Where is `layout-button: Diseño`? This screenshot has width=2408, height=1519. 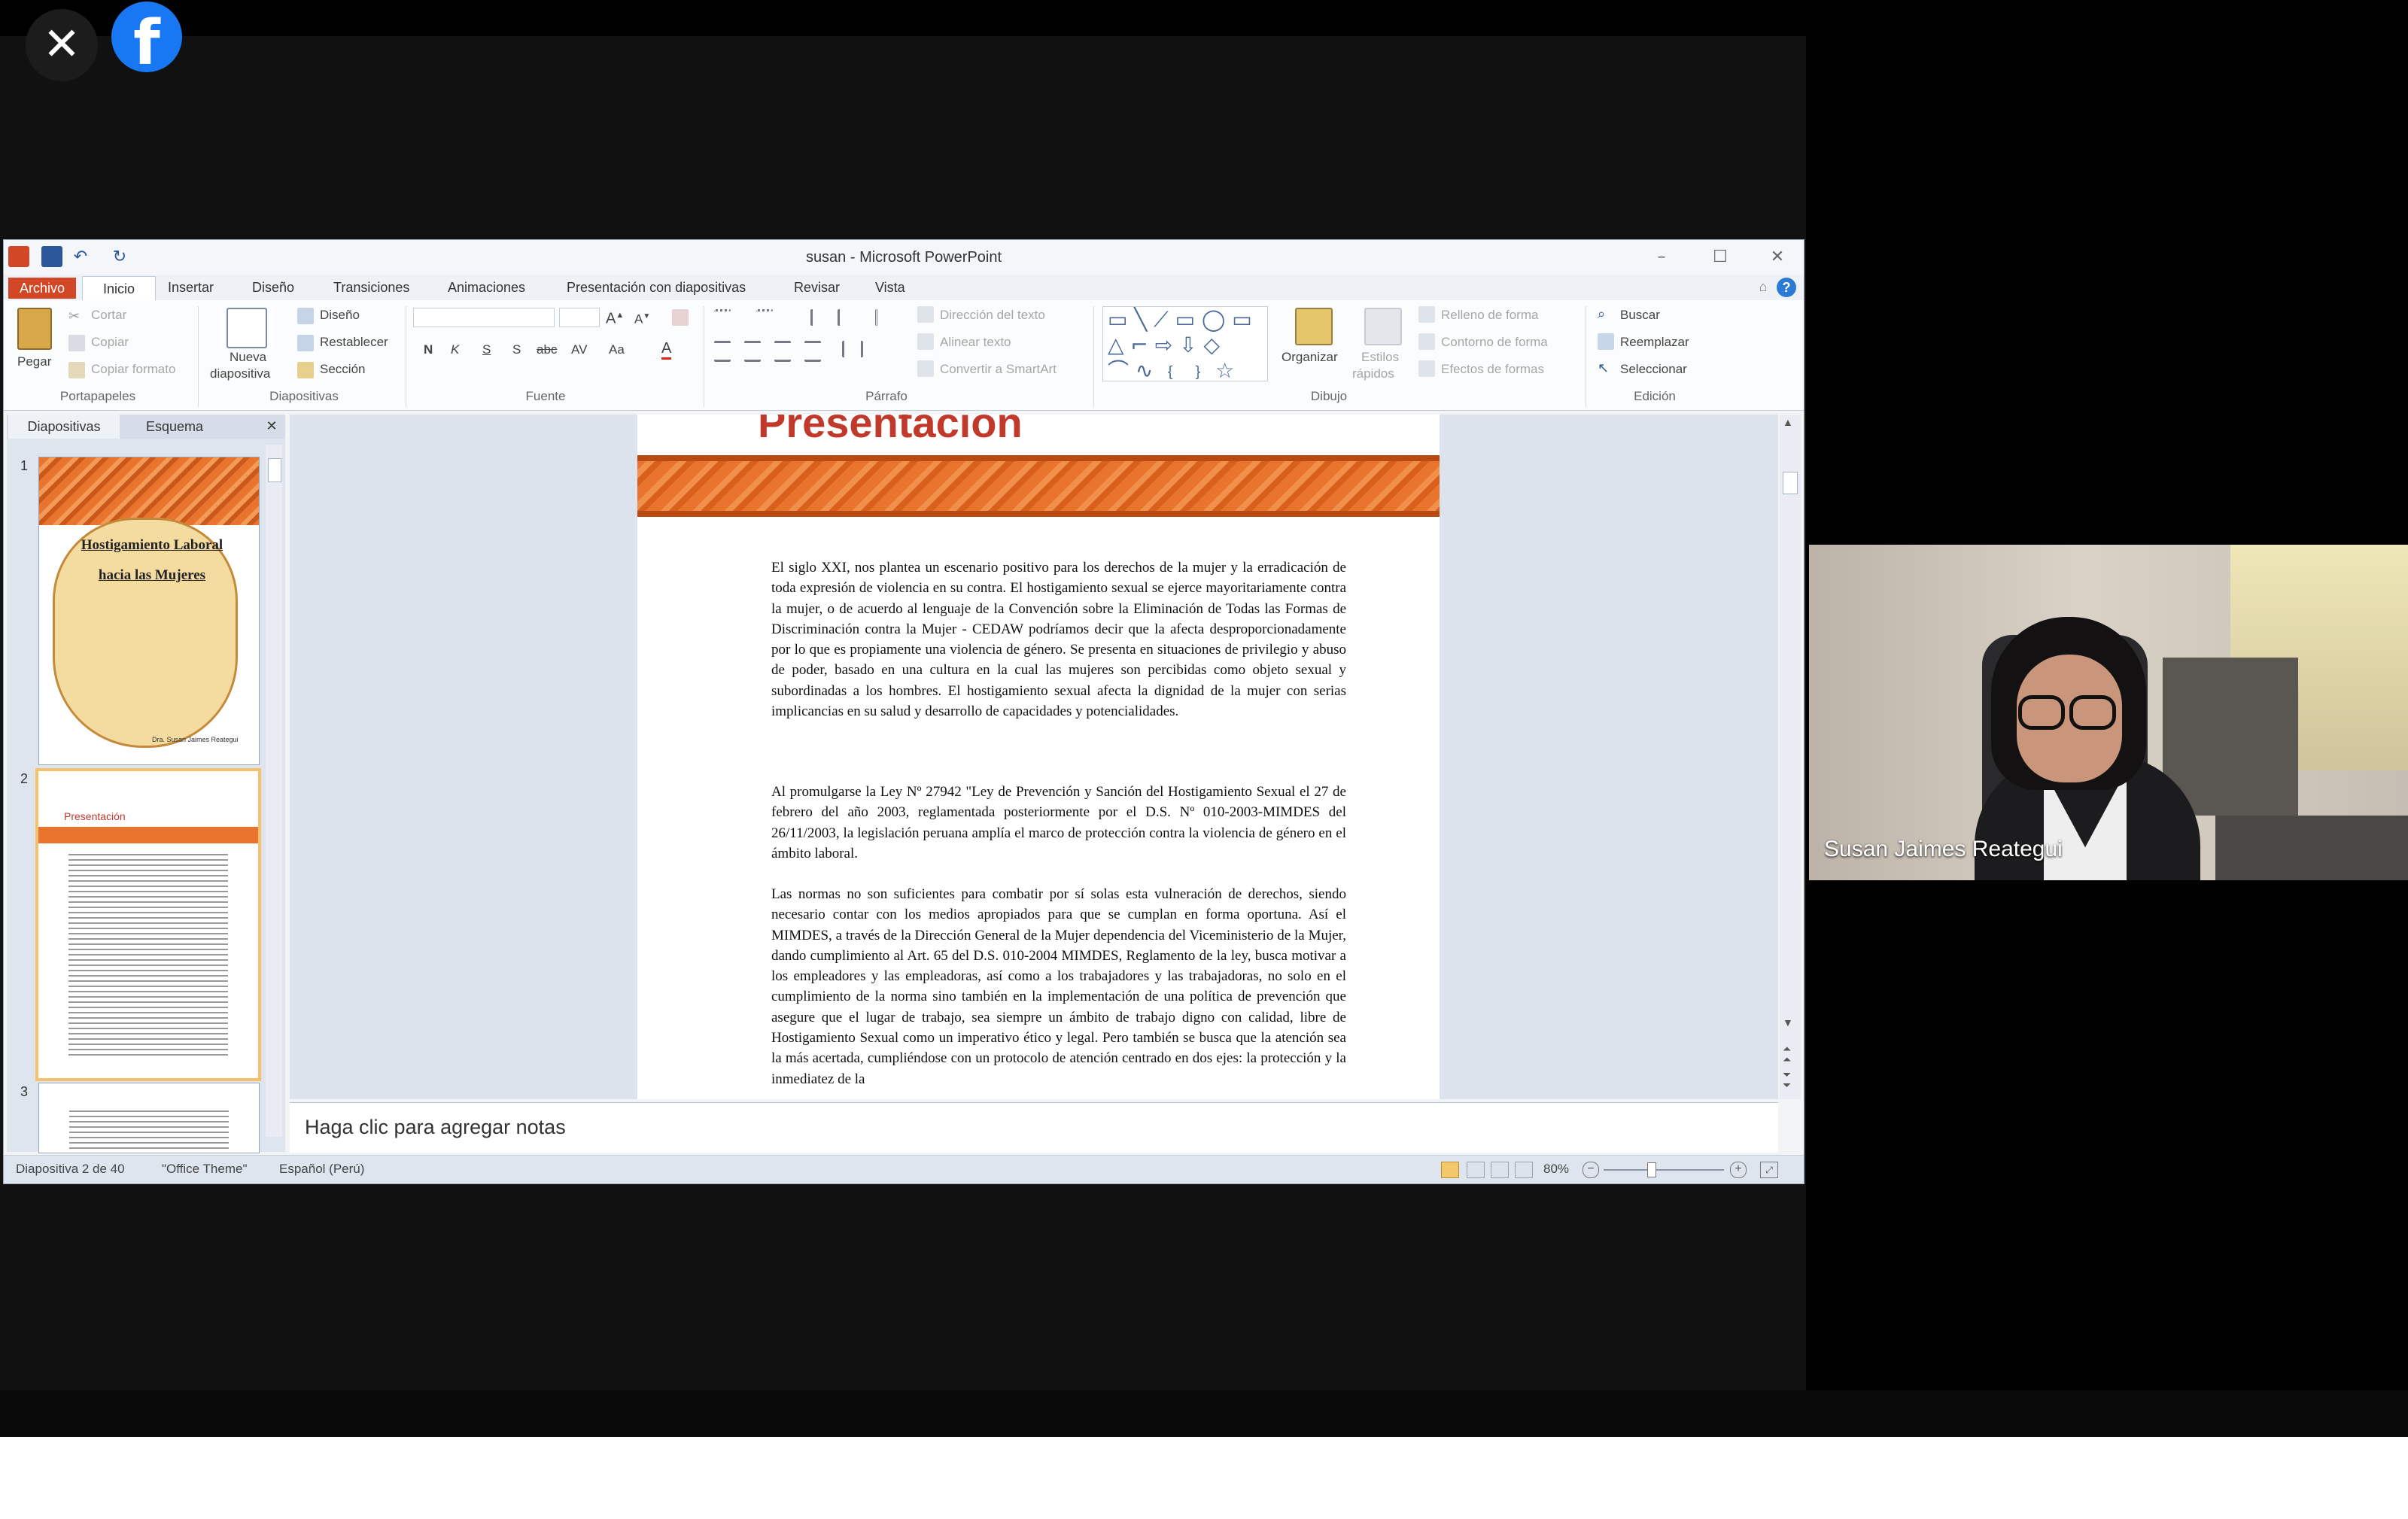 layout-button: Diseño is located at coordinates (340, 315).